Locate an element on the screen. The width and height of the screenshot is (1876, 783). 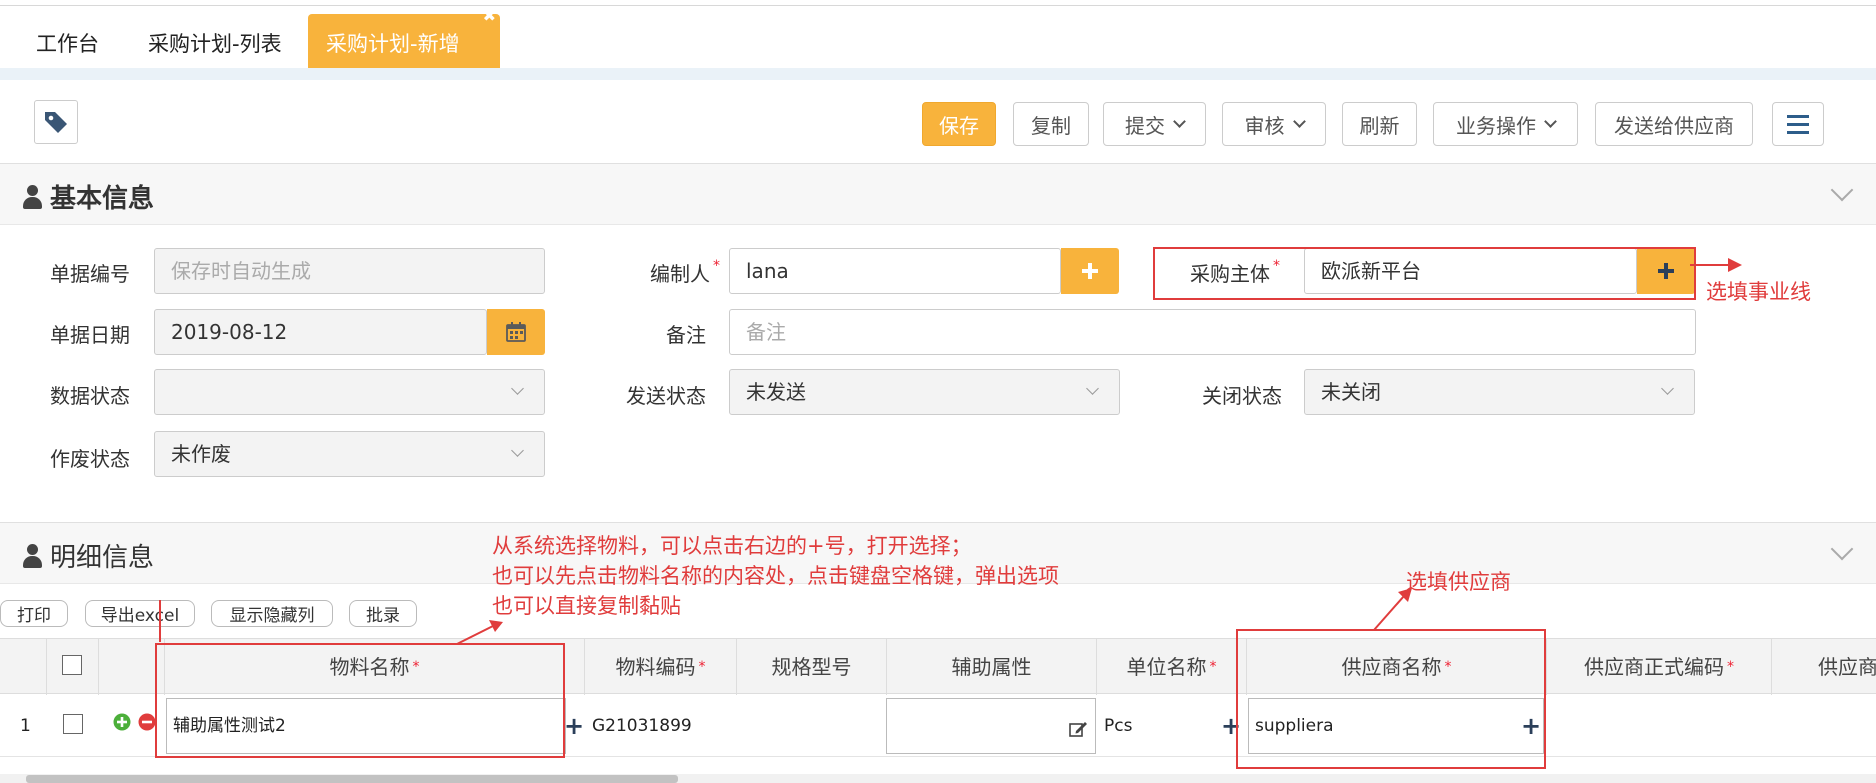
top-divider is located at coordinates (938, 5).